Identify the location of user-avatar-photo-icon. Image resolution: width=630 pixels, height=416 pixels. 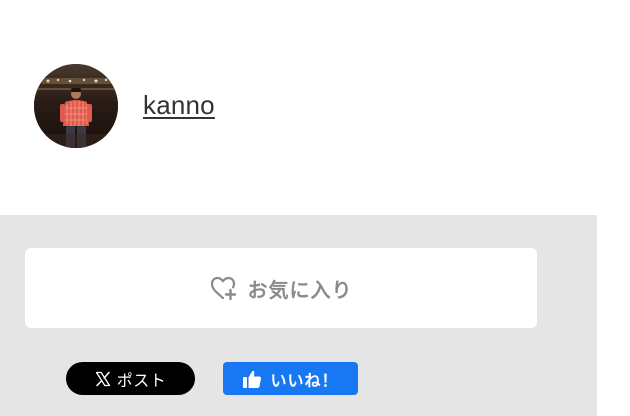
(76, 105).